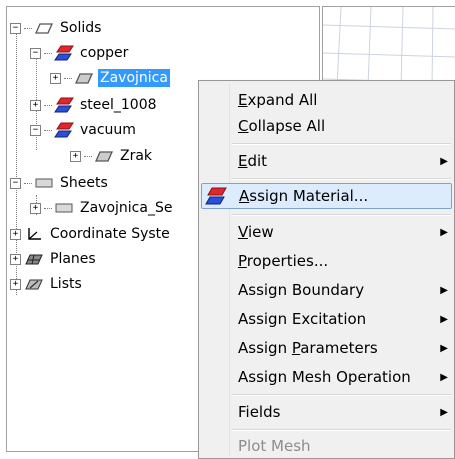 The height and width of the screenshot is (459, 455). What do you see at coordinates (34, 284) in the screenshot?
I see `lists-icon` at bounding box center [34, 284].